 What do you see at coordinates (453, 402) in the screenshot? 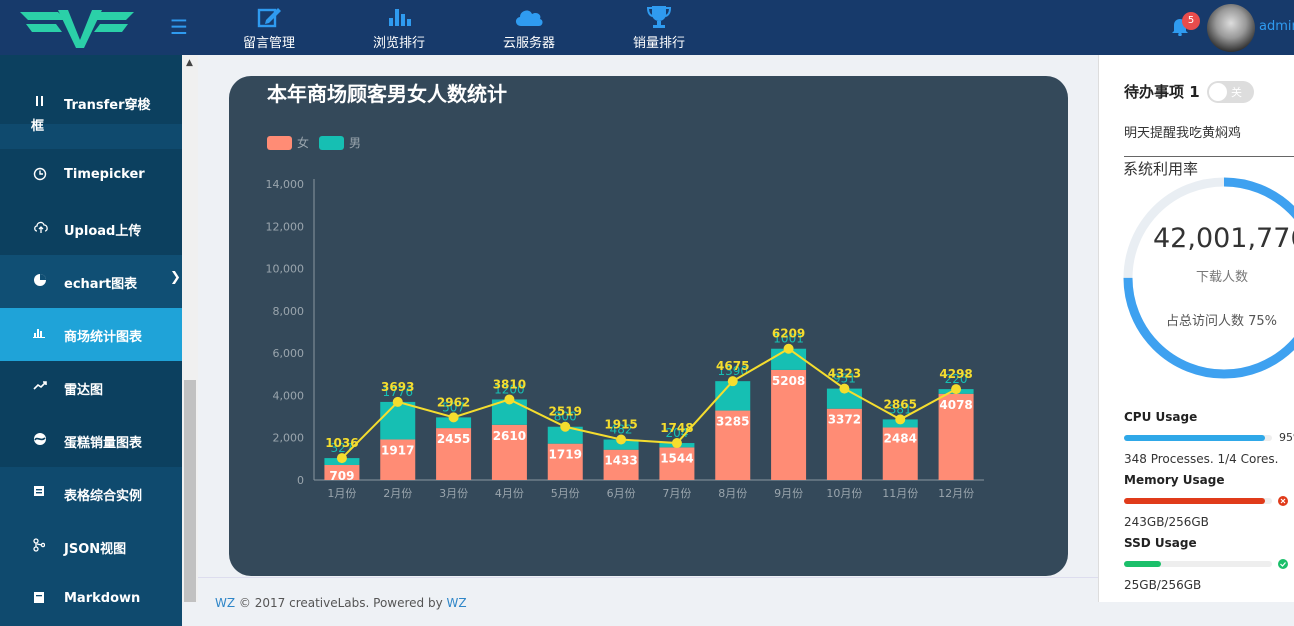
I see `line-point-label: 2962` at bounding box center [453, 402].